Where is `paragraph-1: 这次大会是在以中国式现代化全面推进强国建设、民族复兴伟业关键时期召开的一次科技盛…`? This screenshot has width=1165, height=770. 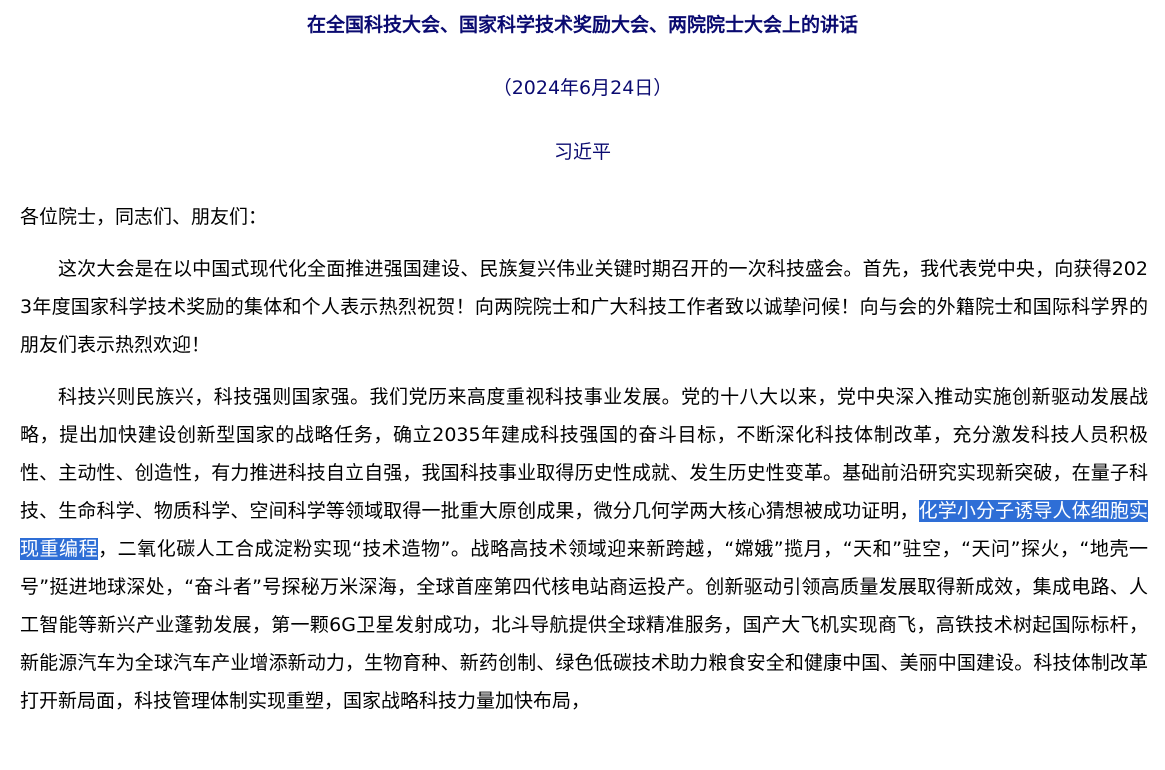 paragraph-1: 这次大会是在以中国式现代化全面推进强国建设、民族复兴伟业关键时期召开的一次科技盛… is located at coordinates (584, 307).